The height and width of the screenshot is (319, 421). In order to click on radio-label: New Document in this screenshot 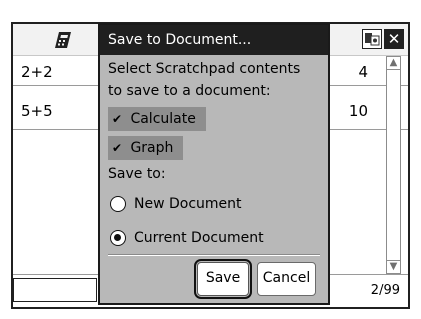, I will do `click(188, 204)`.